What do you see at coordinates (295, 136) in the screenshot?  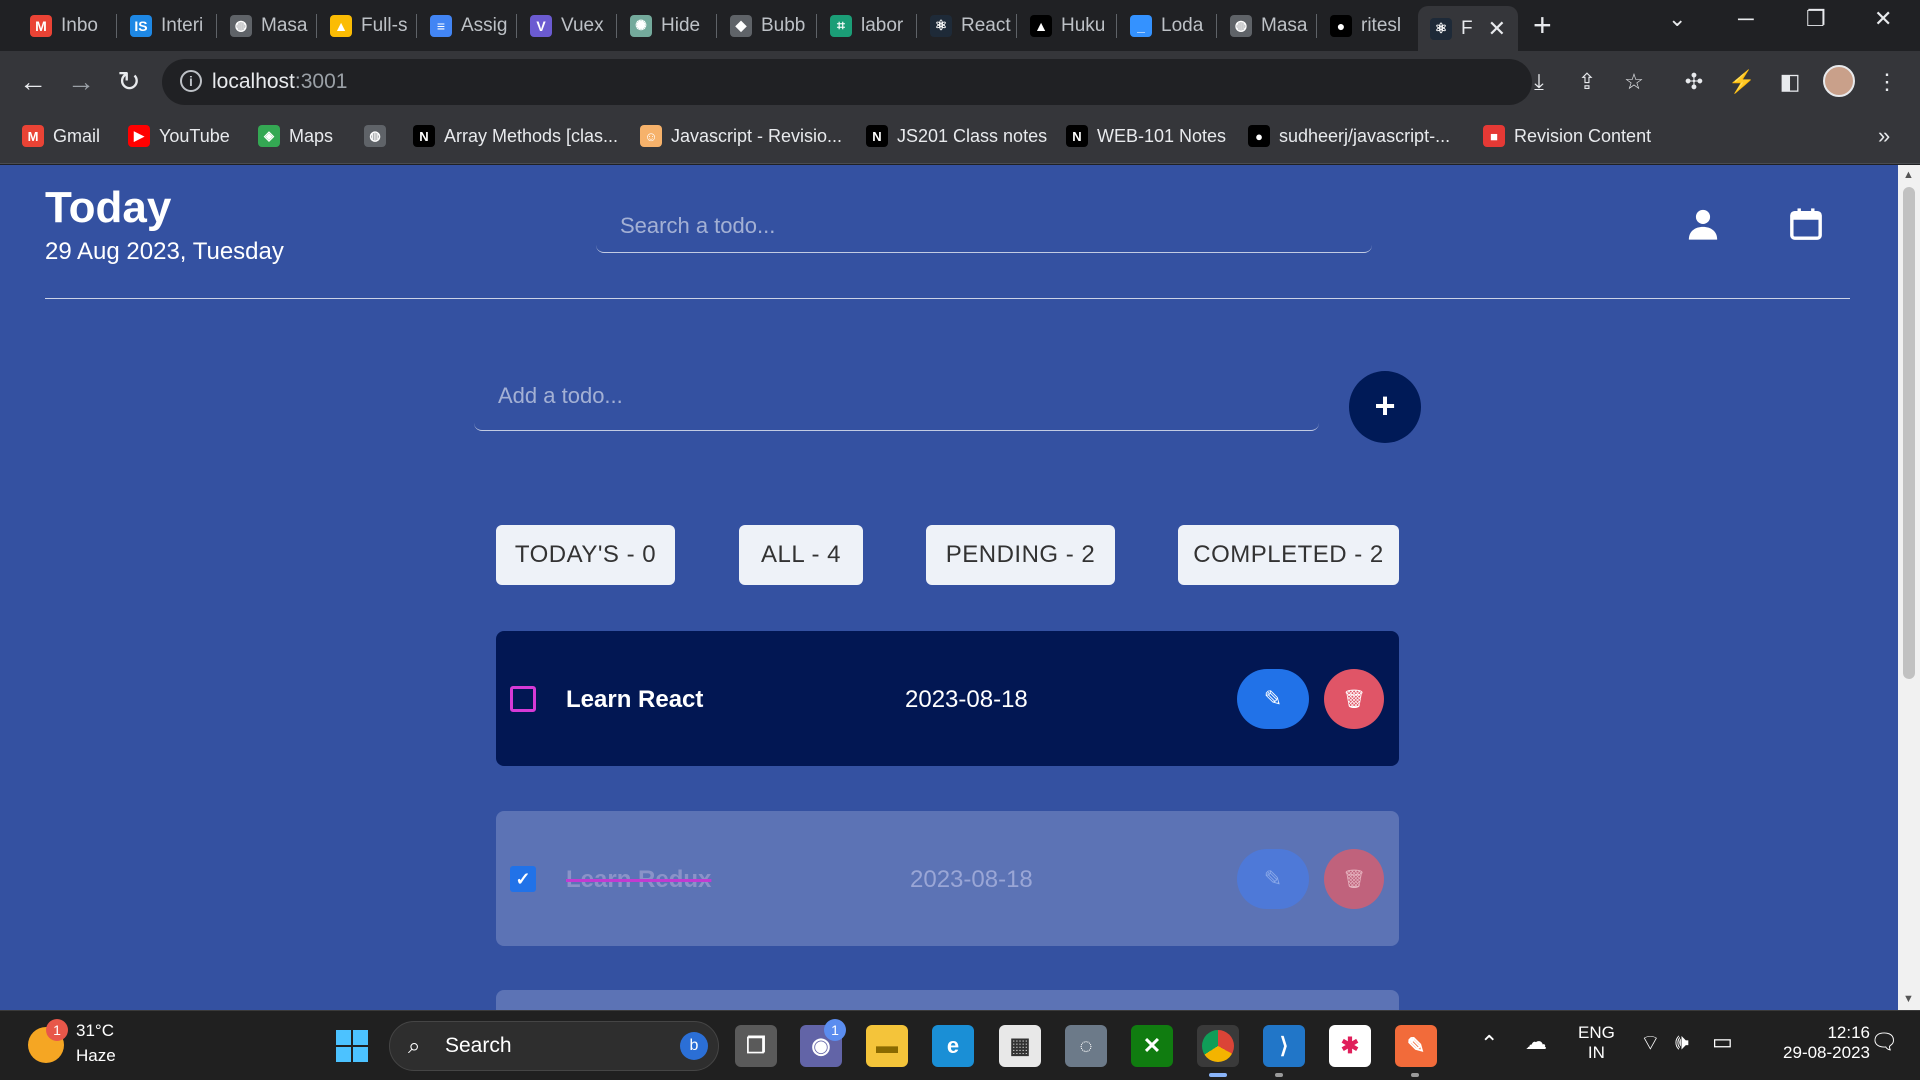 I see `bookmark-2: ◈ Maps` at bounding box center [295, 136].